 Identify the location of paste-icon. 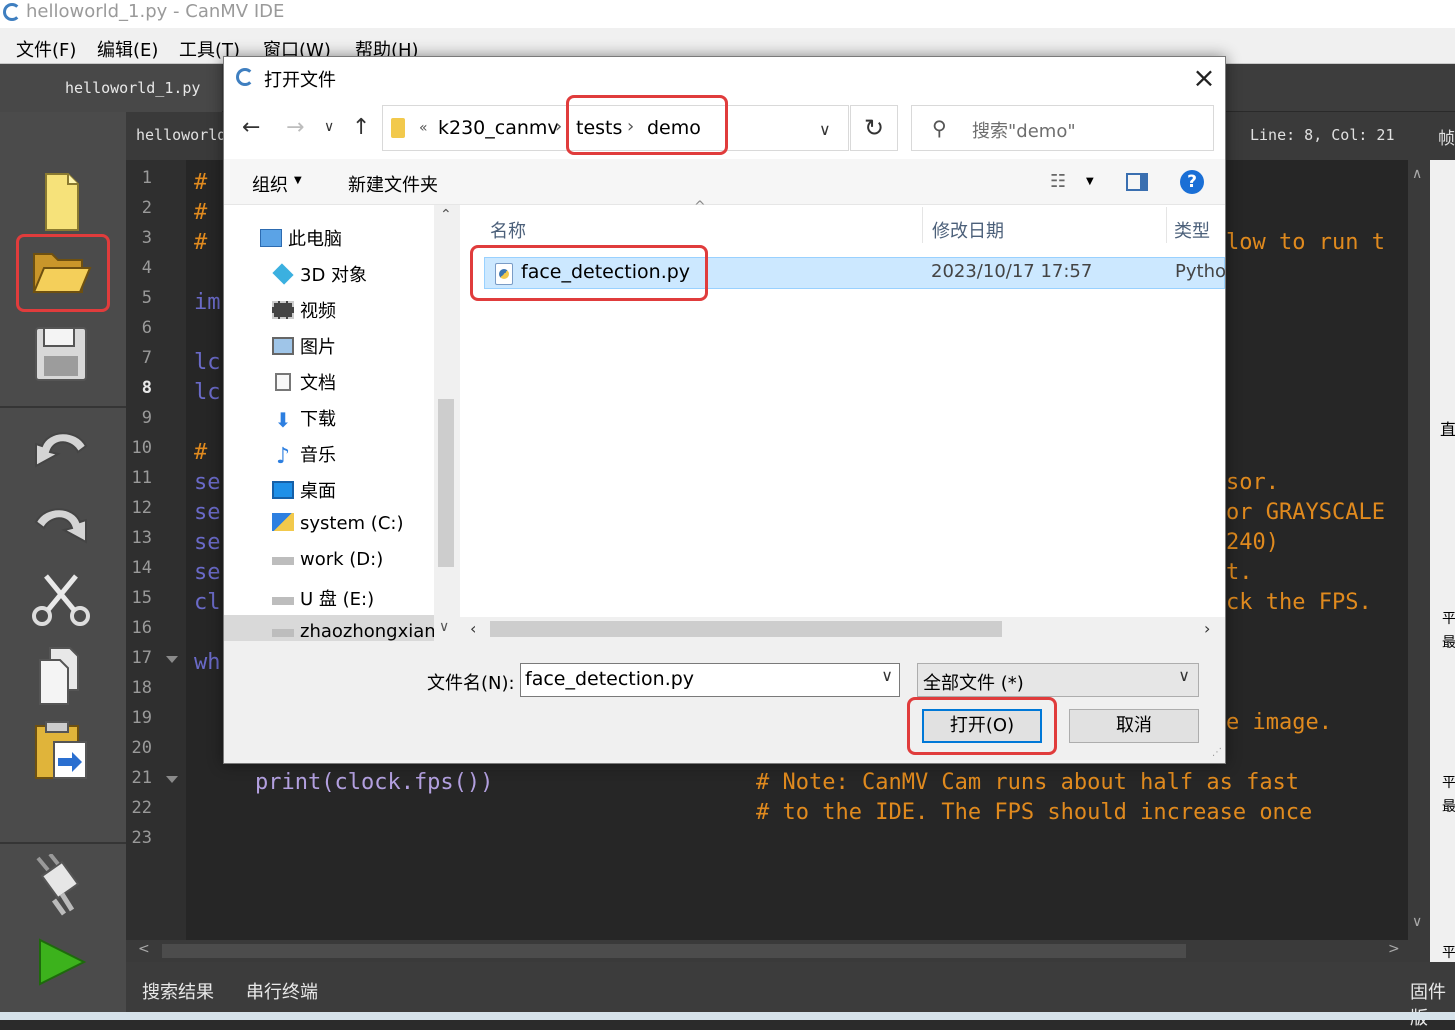
(61, 750).